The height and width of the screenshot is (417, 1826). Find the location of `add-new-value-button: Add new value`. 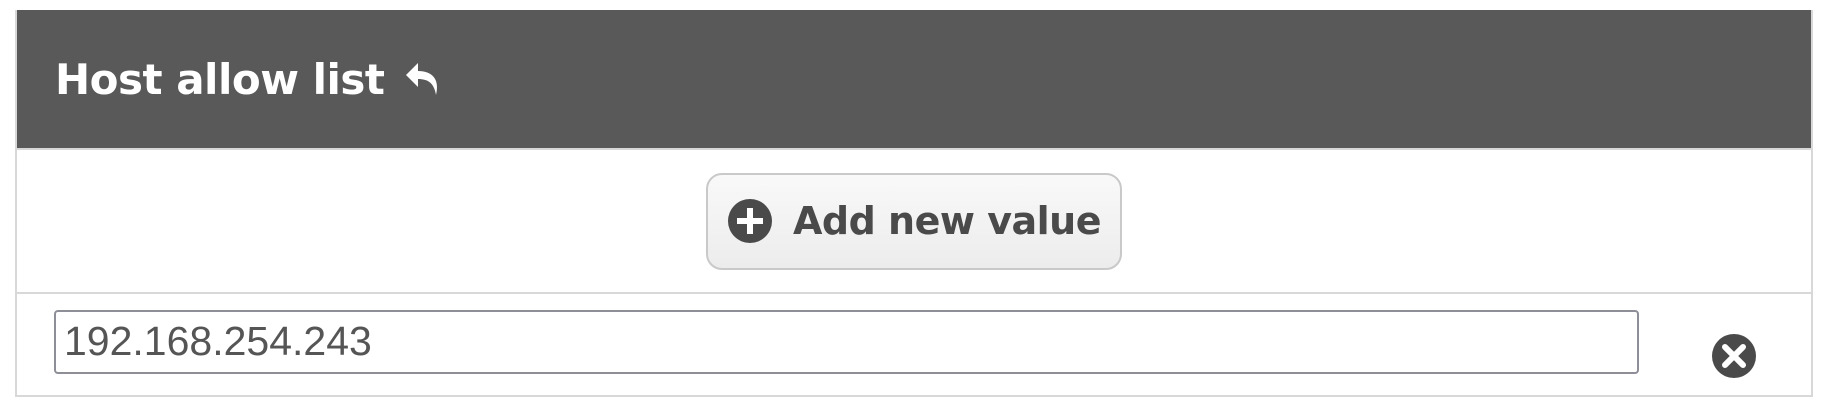

add-new-value-button: Add new value is located at coordinates (914, 221).